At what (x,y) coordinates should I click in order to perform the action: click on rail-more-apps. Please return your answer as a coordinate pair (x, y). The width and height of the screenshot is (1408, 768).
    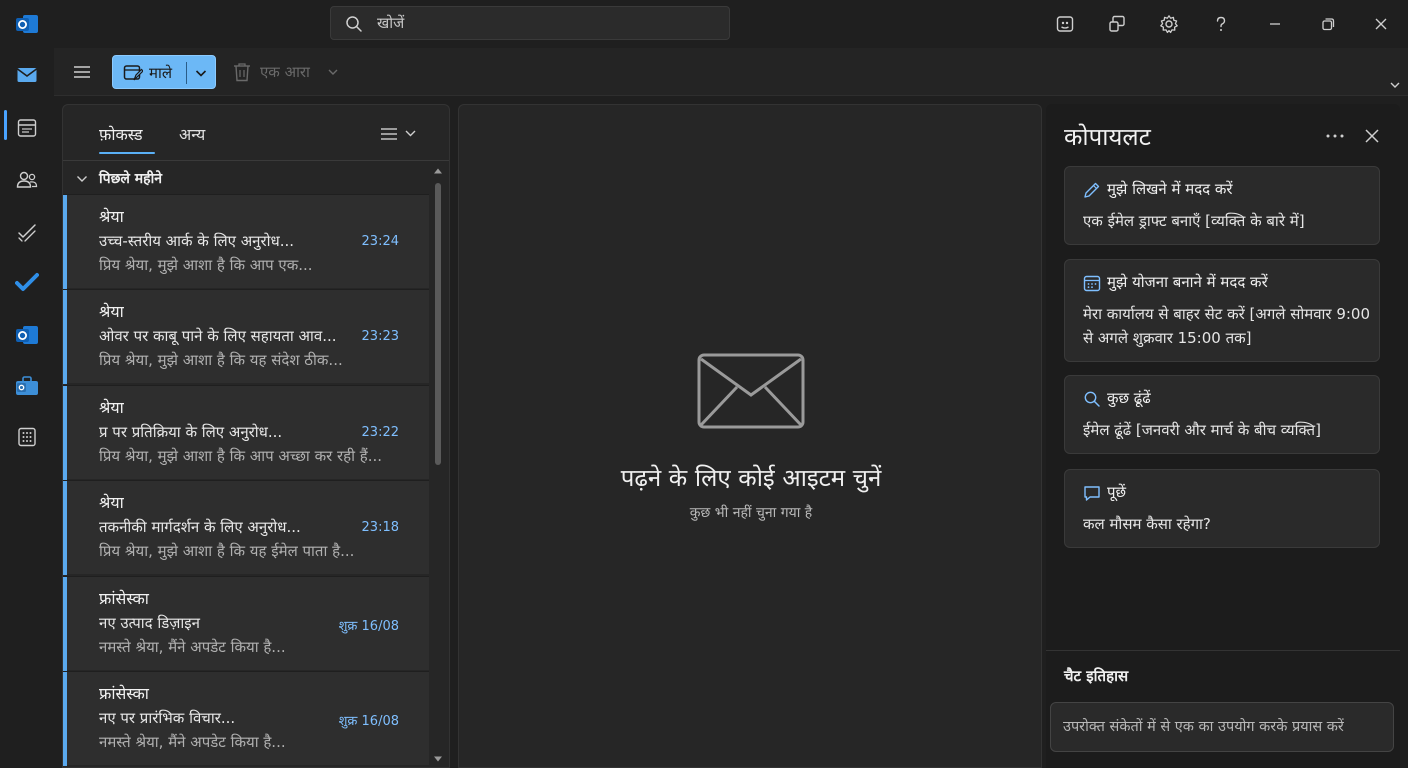
    Looking at the image, I should click on (27, 437).